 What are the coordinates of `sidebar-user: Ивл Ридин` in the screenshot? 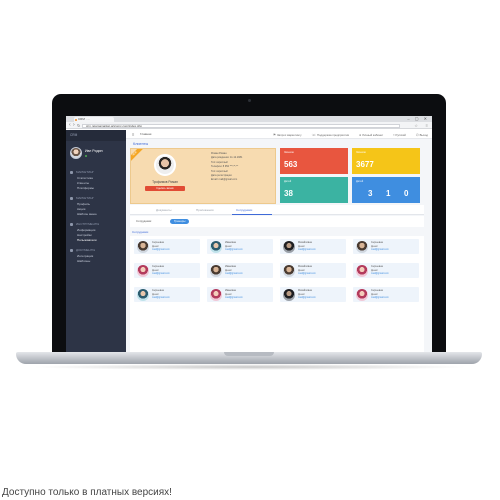 It's located at (96, 153).